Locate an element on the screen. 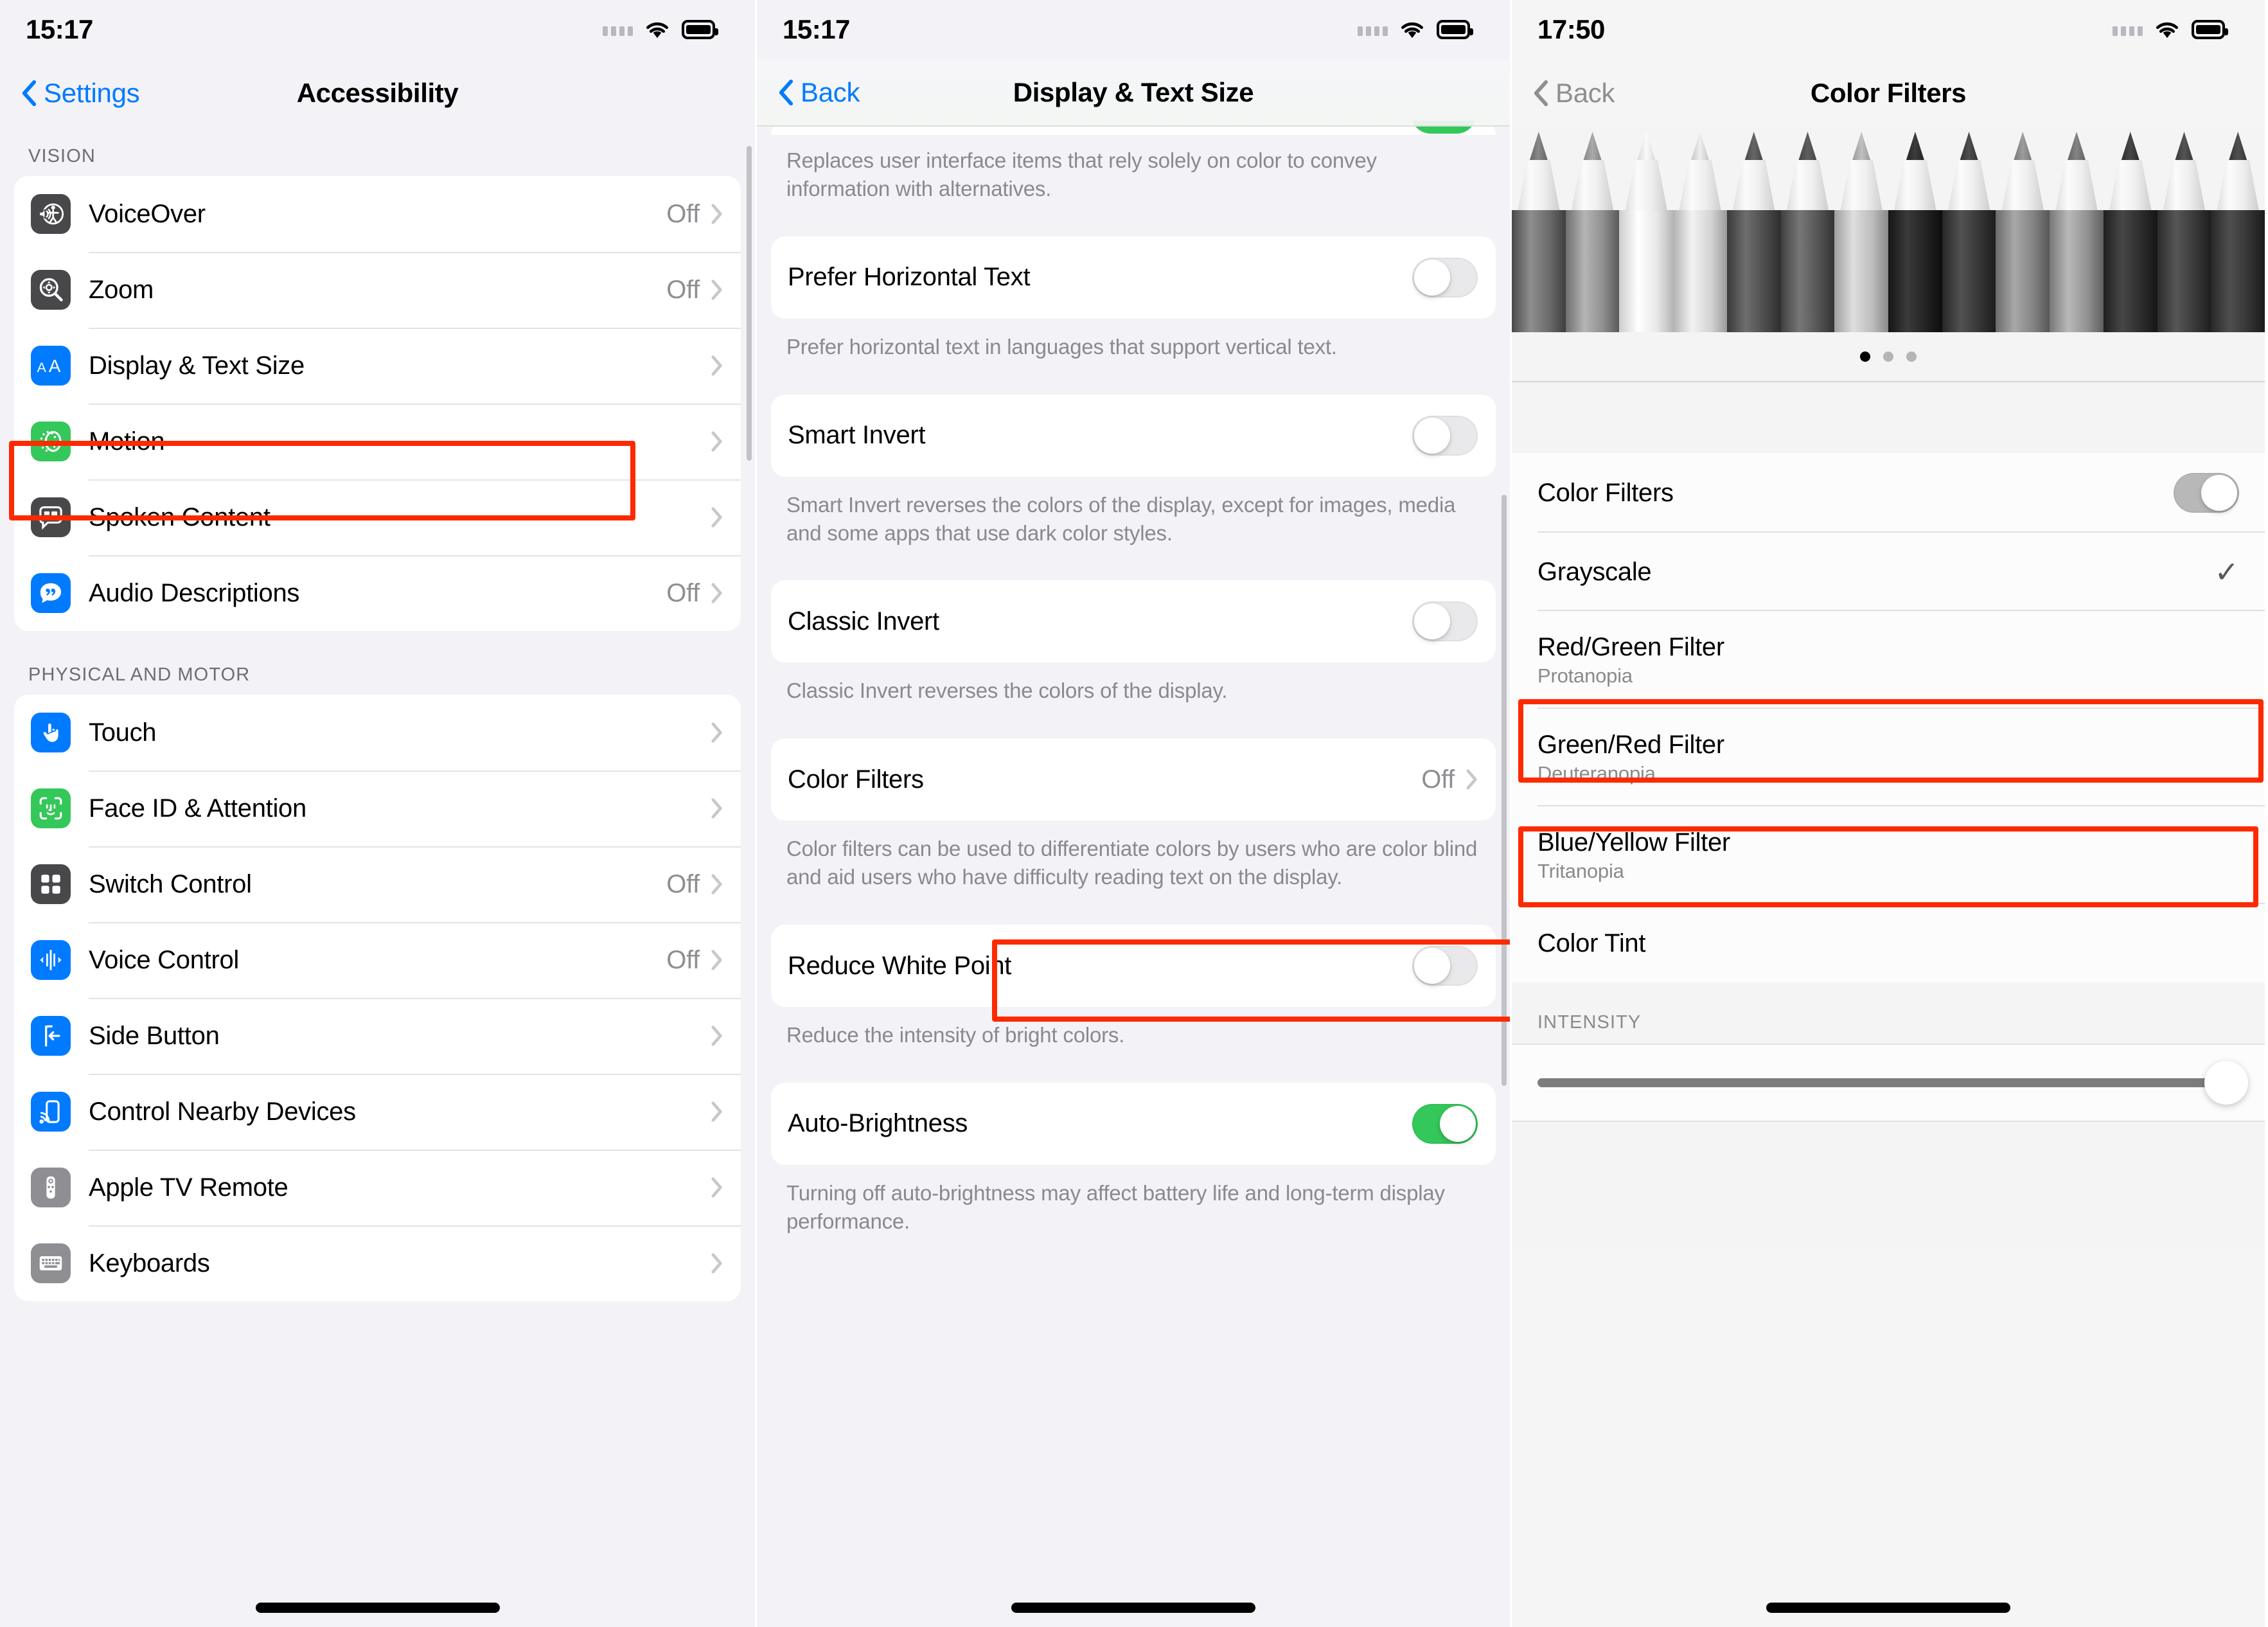 This screenshot has width=2268, height=1627. home-indicator is located at coordinates (1133, 1608).